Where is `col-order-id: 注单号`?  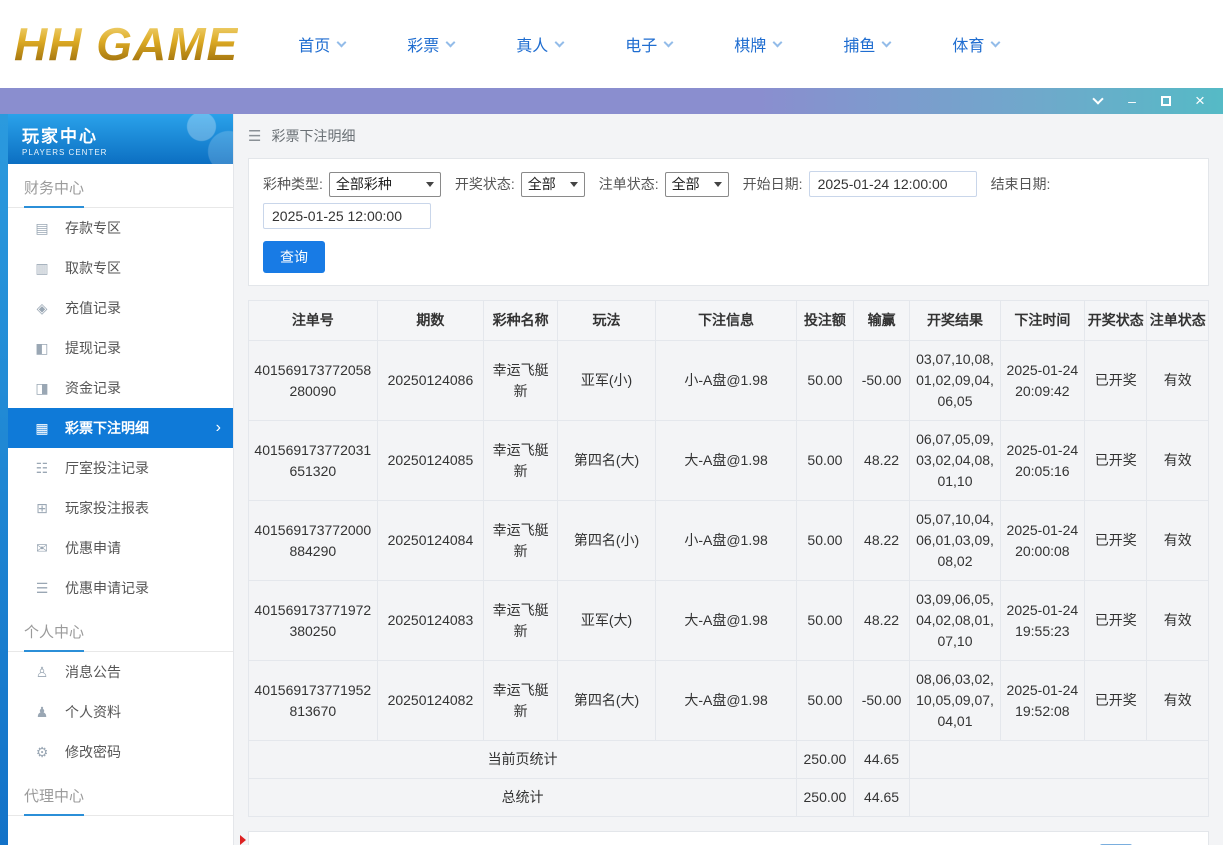
col-order-id: 注单号 is located at coordinates (313, 320).